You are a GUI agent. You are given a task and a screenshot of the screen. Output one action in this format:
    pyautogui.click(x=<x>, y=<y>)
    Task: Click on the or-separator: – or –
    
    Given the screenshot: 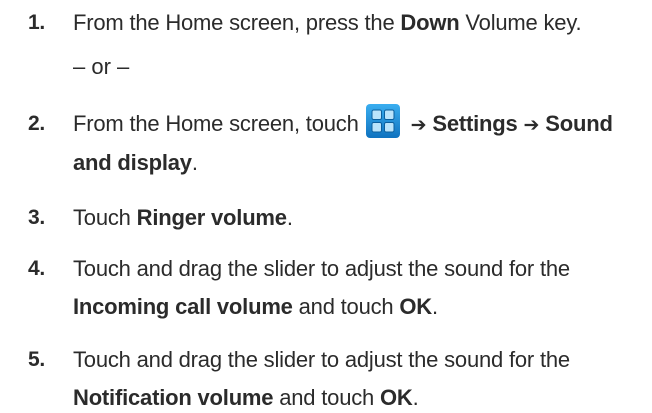 What is the action you would take?
    pyautogui.click(x=101, y=66)
    